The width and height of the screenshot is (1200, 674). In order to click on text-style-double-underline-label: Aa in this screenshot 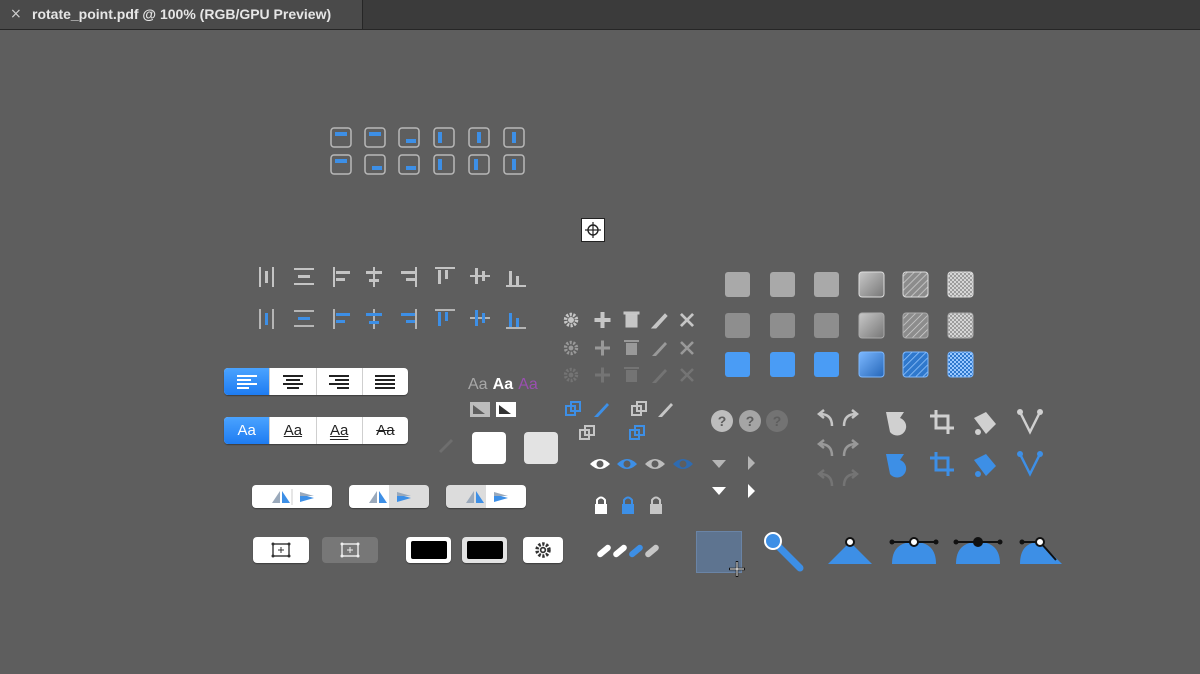, I will do `click(339, 430)`.